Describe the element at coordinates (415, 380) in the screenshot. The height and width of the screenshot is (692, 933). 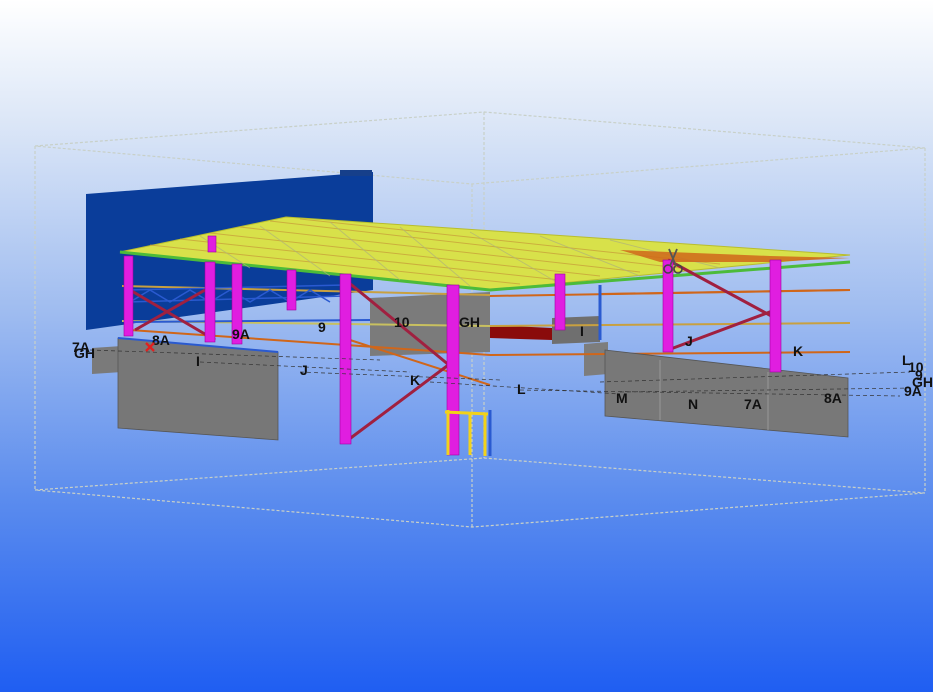
I see `gridline-label-k-left: K` at that location.